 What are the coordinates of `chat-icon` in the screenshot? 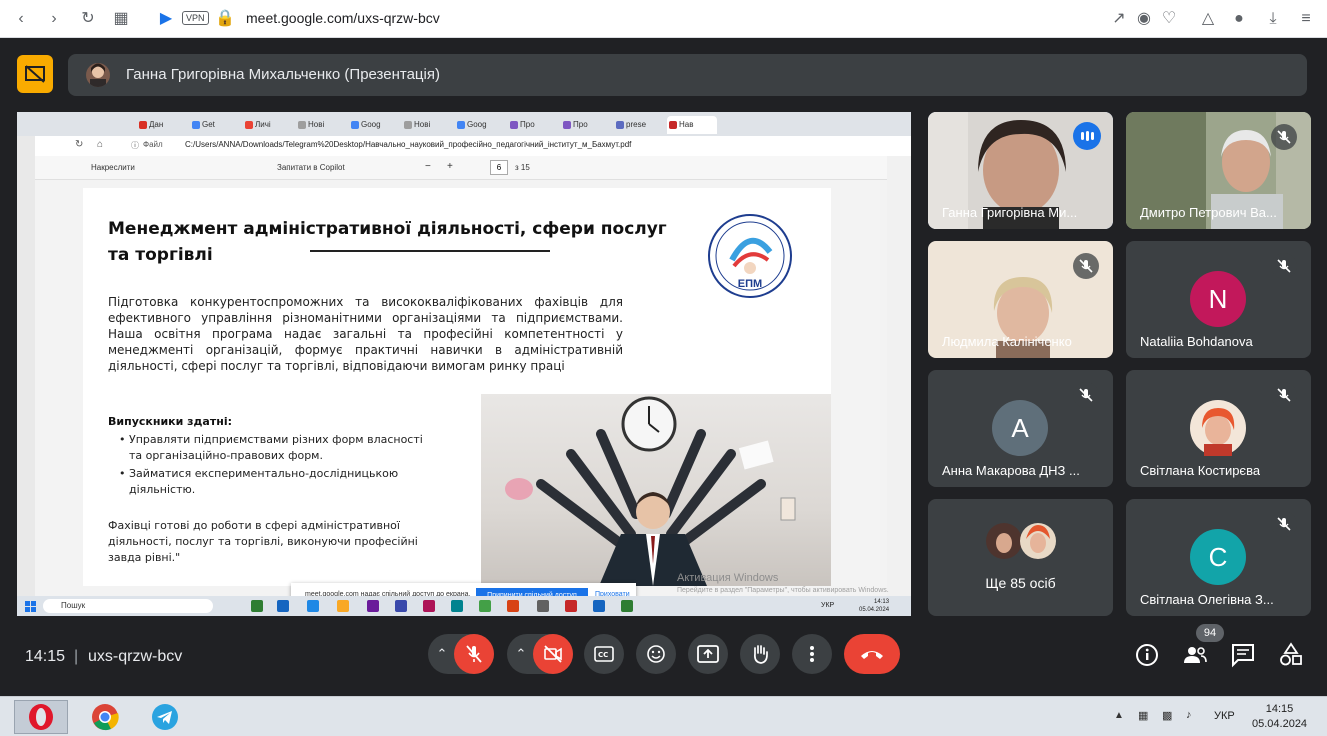 It's located at (1243, 655).